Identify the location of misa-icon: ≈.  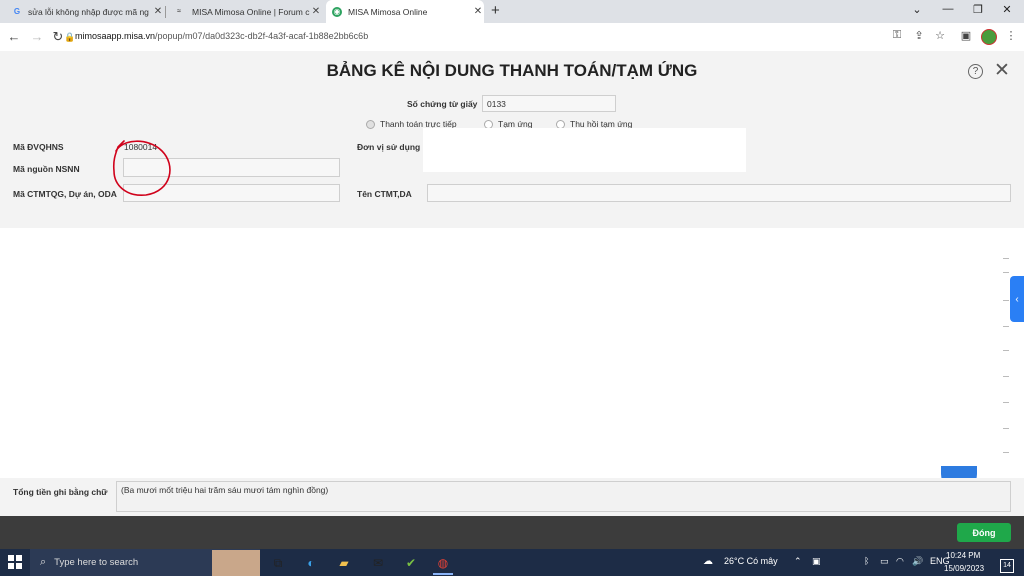
(179, 11).